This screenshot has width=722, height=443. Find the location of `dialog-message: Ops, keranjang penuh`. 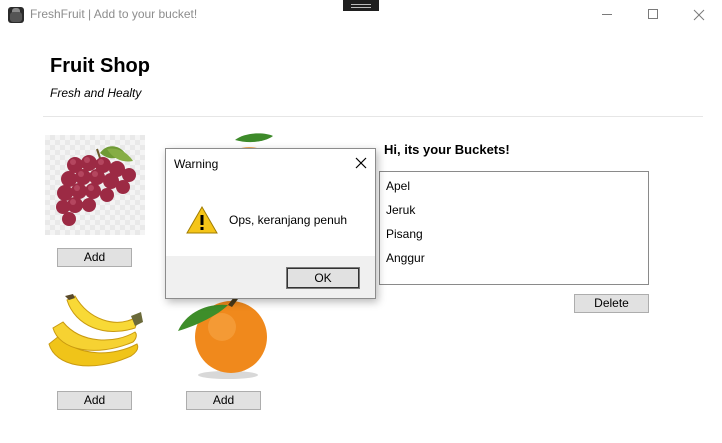

dialog-message: Ops, keranjang penuh is located at coordinates (288, 220).